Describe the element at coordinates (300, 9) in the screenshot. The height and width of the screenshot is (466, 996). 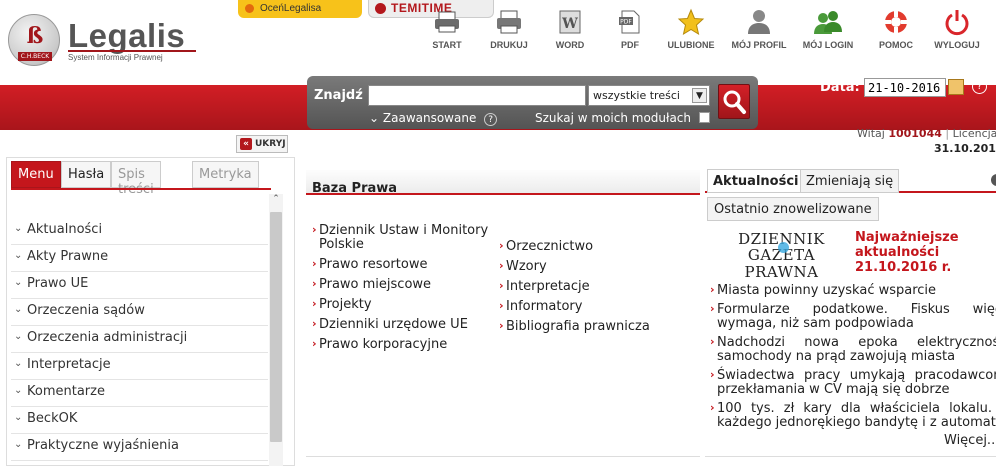
I see `ocen-legalis-tab: OceńLegalisa` at that location.